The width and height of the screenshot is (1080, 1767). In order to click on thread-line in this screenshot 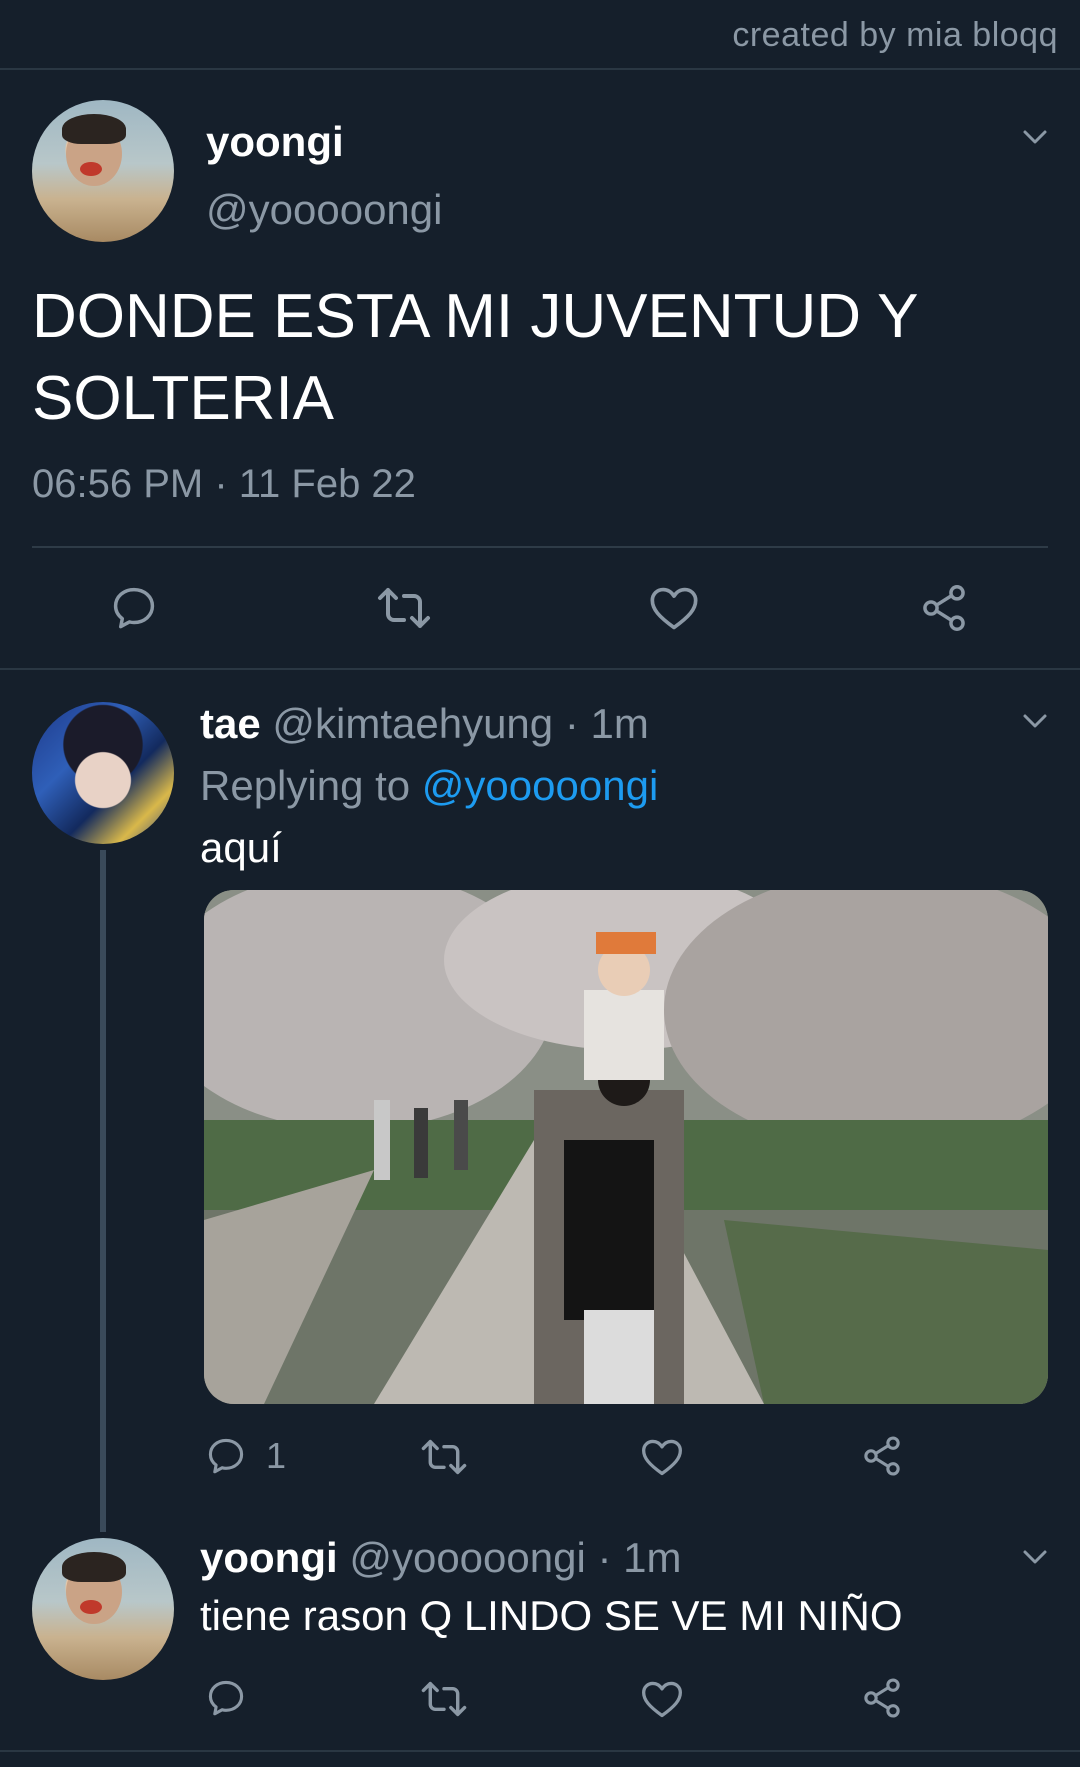, I will do `click(103, 1191)`.